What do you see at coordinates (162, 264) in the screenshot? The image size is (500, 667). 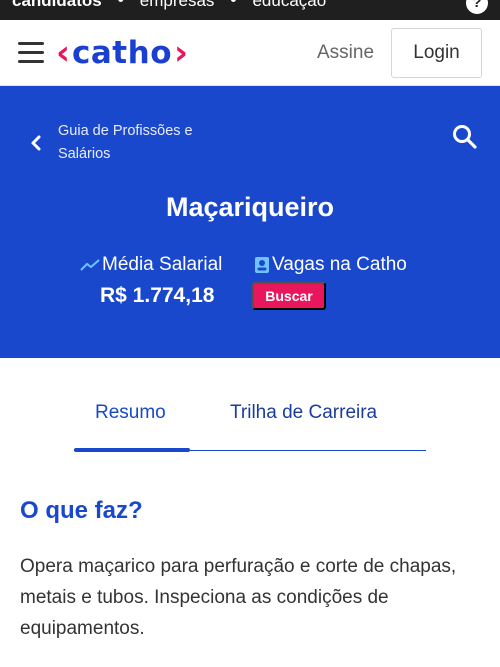 I see `salary-label: Média Salarial` at bounding box center [162, 264].